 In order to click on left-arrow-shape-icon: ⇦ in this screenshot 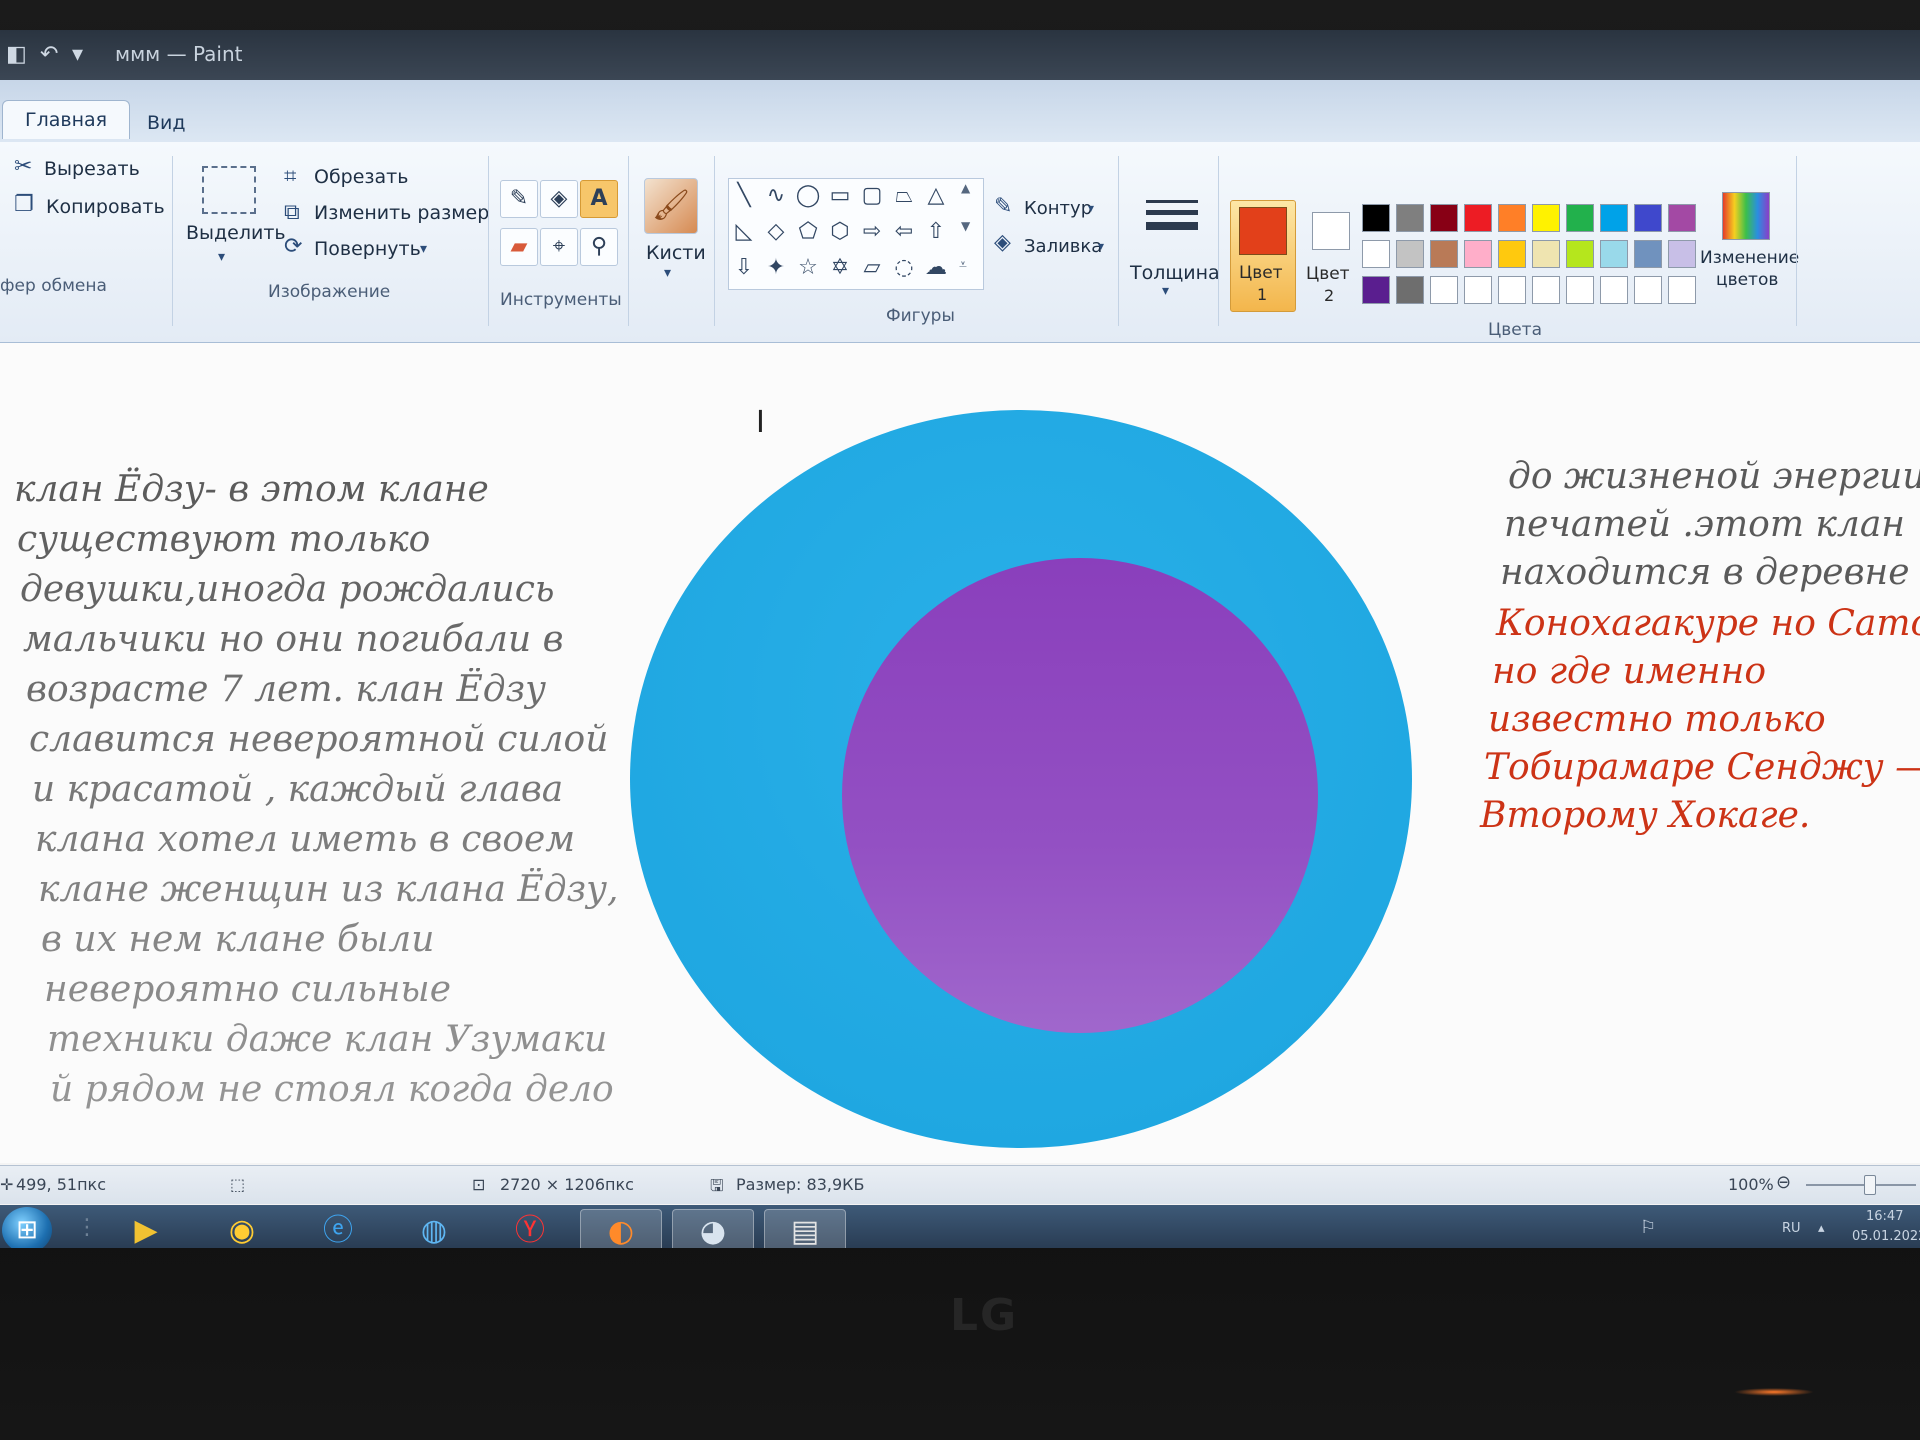, I will do `click(904, 232)`.